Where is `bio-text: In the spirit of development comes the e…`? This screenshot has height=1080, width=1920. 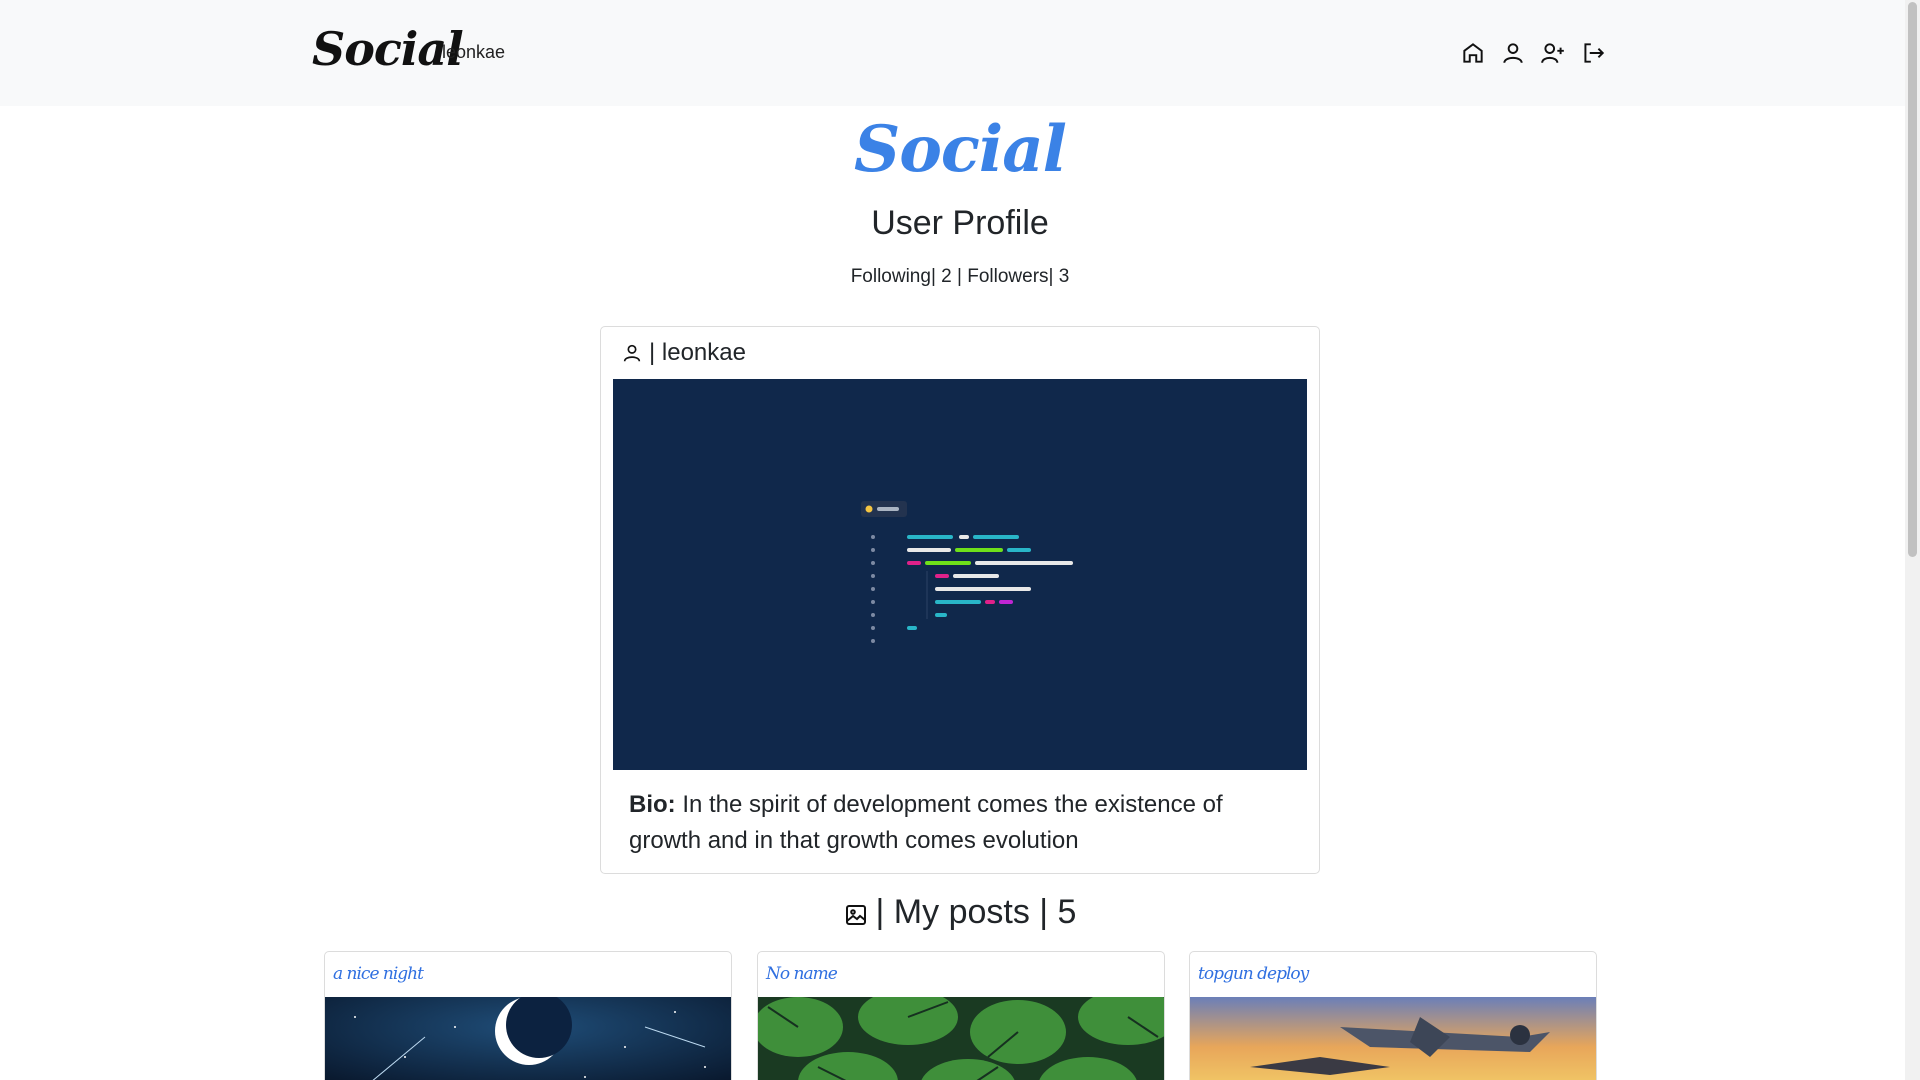
bio-text: In the spirit of development comes the e… is located at coordinates (926, 822).